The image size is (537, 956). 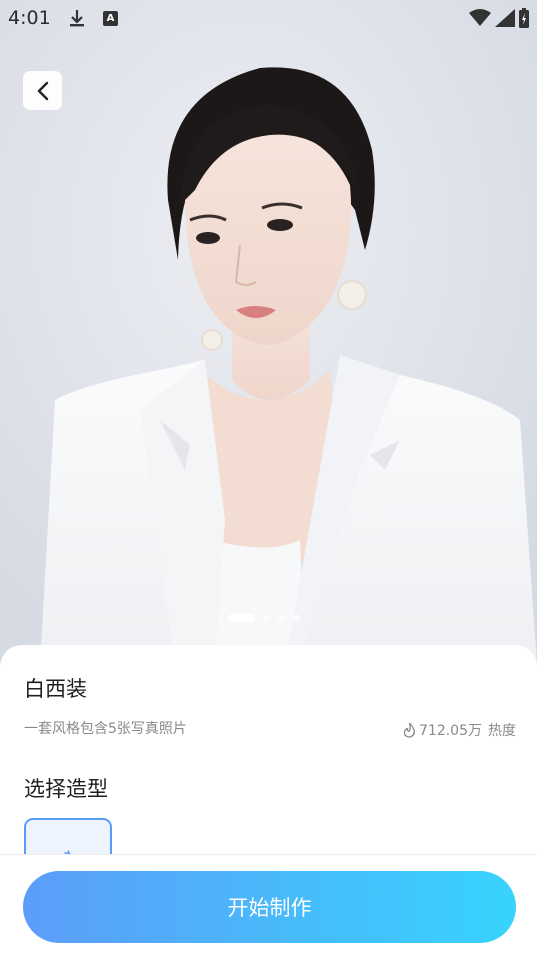 I want to click on style-description: 一套风格包含5张写真照片, so click(x=105, y=729).